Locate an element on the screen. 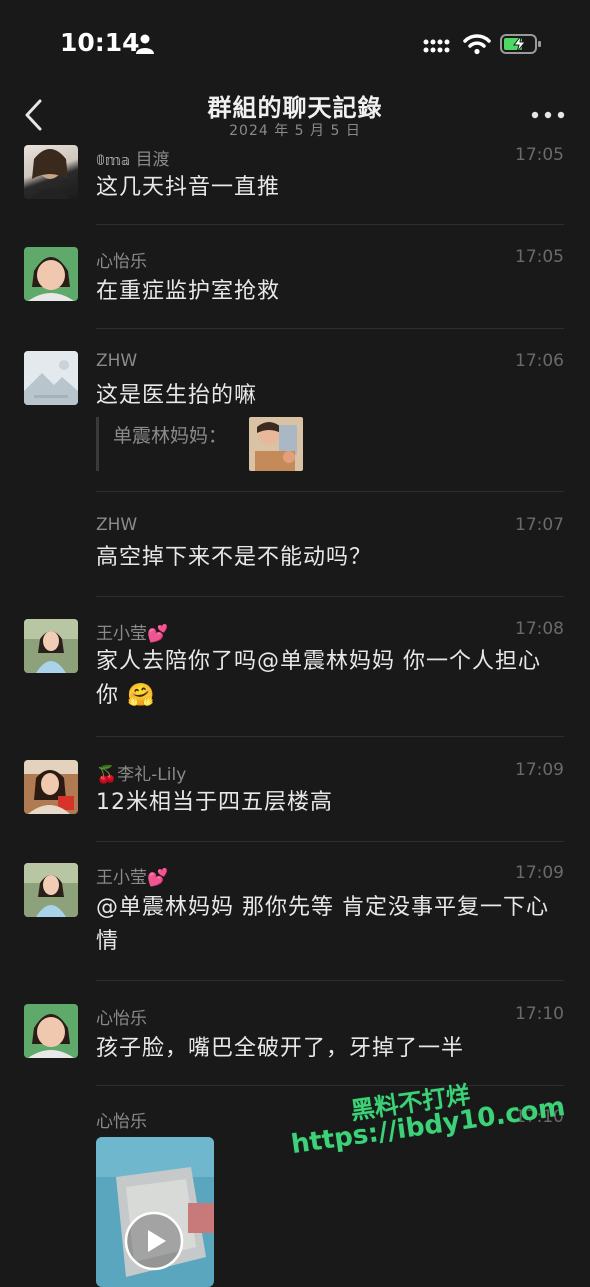  message-text: 高空掉下来不是不能动吗？ is located at coordinates (328, 558).